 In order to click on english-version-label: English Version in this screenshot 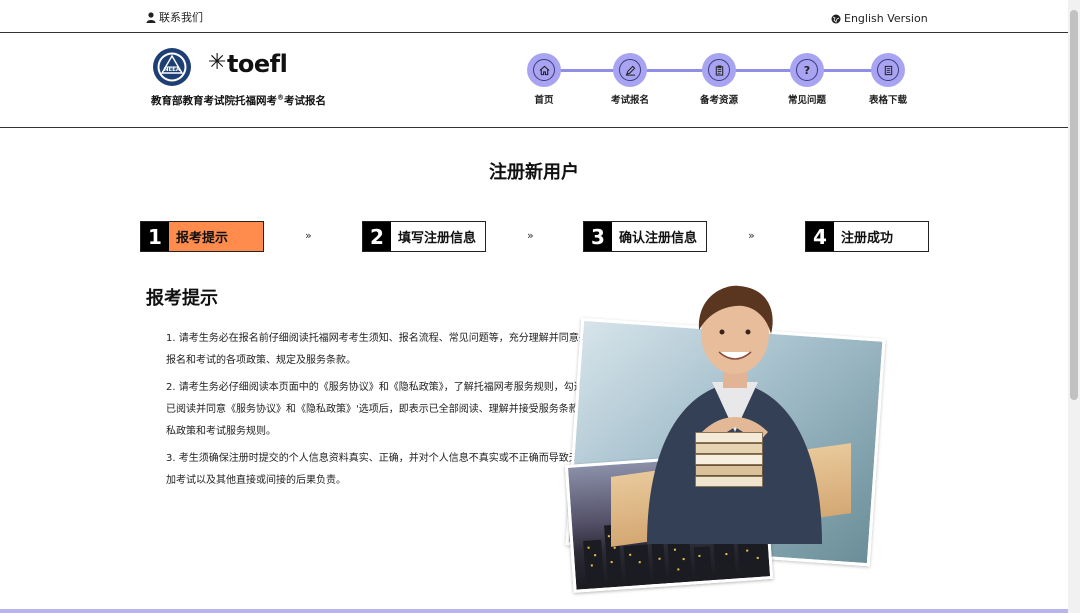, I will do `click(886, 18)`.